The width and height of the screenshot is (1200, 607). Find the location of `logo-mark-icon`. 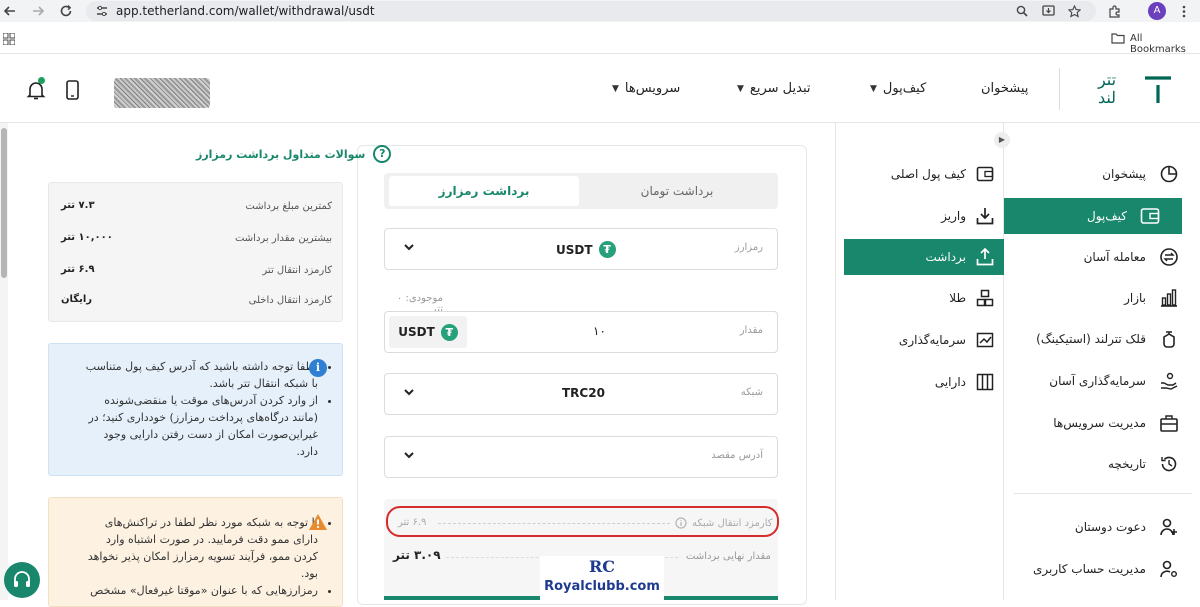

logo-mark-icon is located at coordinates (1158, 90).